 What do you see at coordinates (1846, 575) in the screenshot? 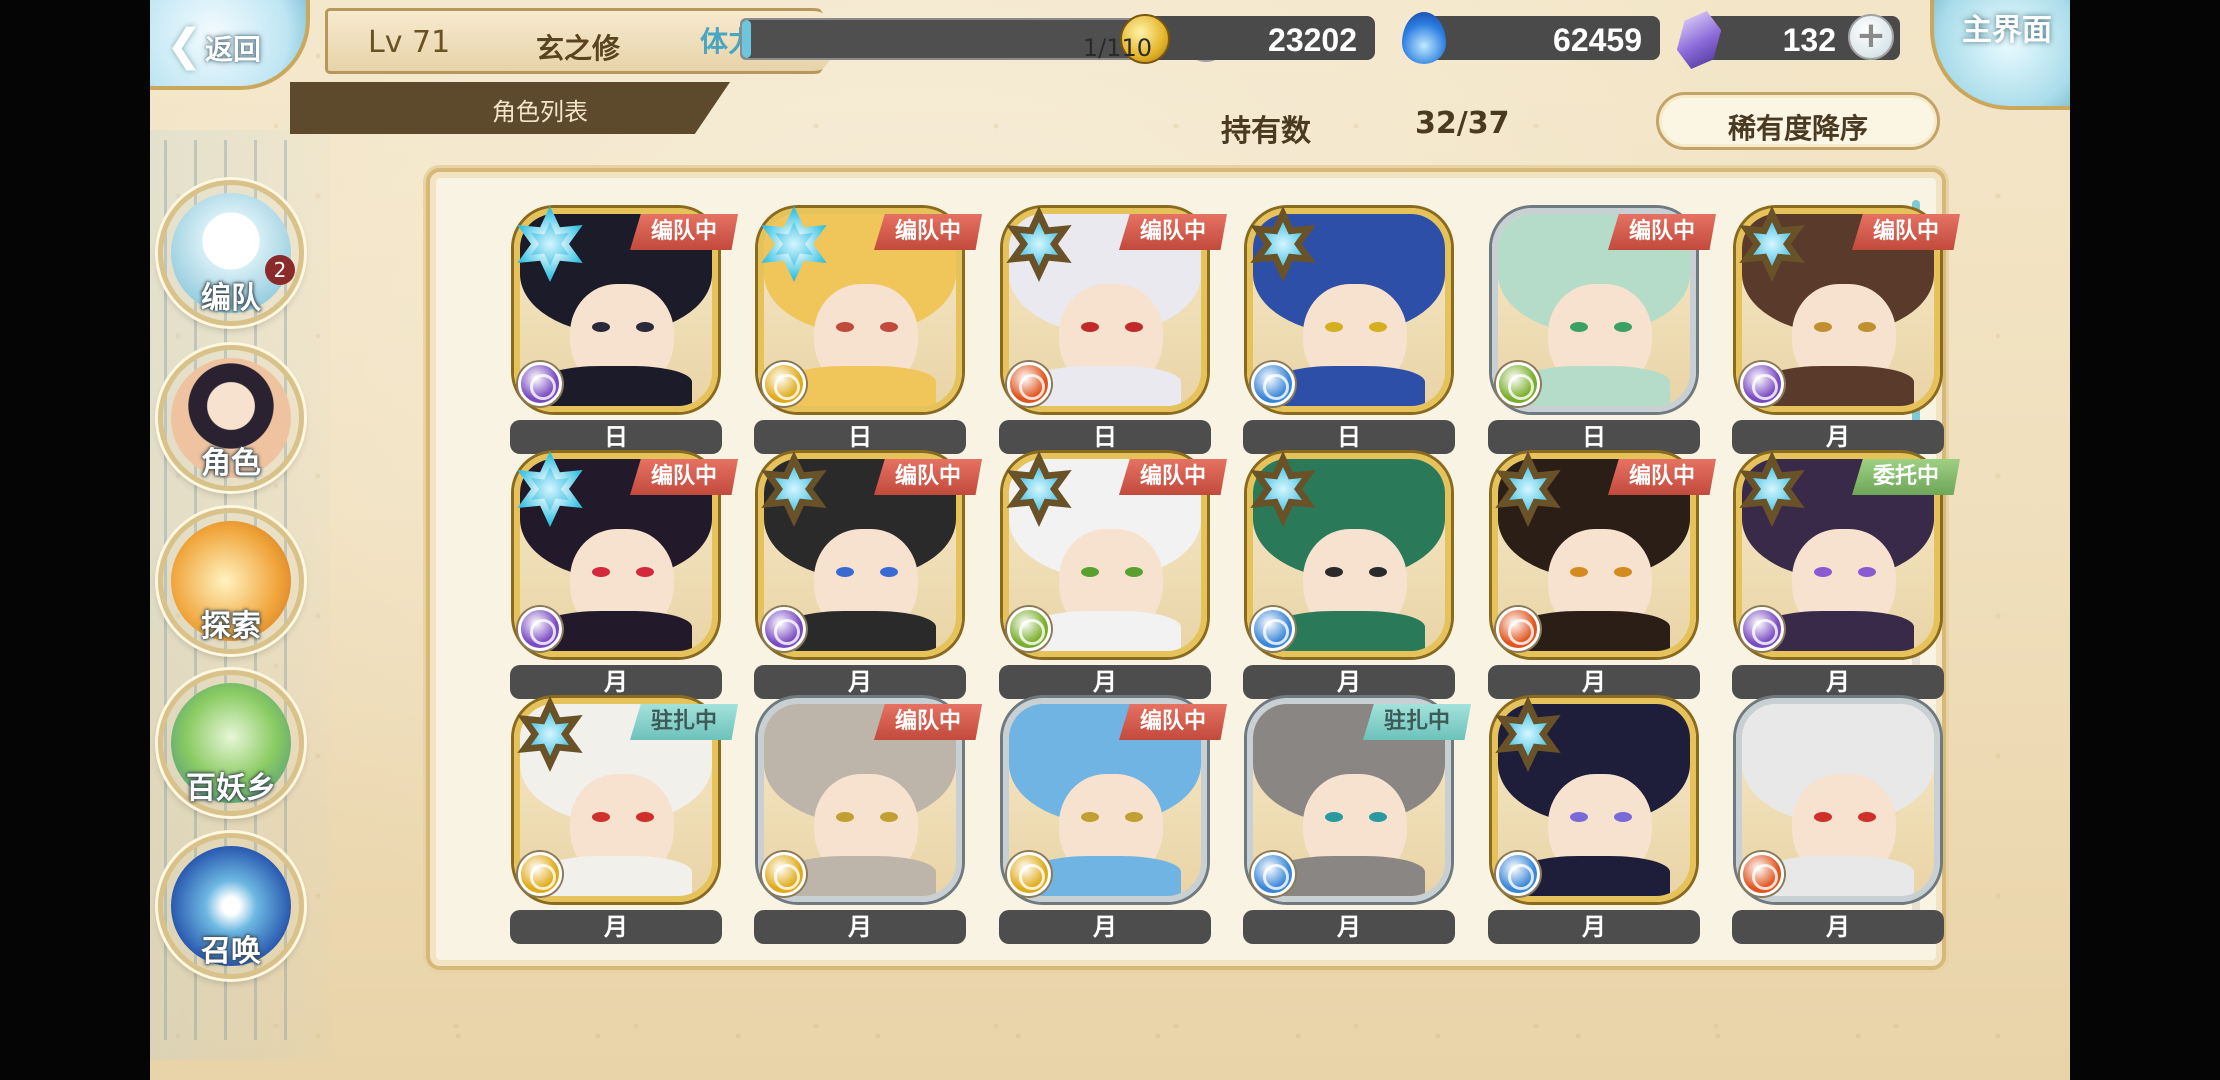
I see `character-card: 委托中月` at bounding box center [1846, 575].